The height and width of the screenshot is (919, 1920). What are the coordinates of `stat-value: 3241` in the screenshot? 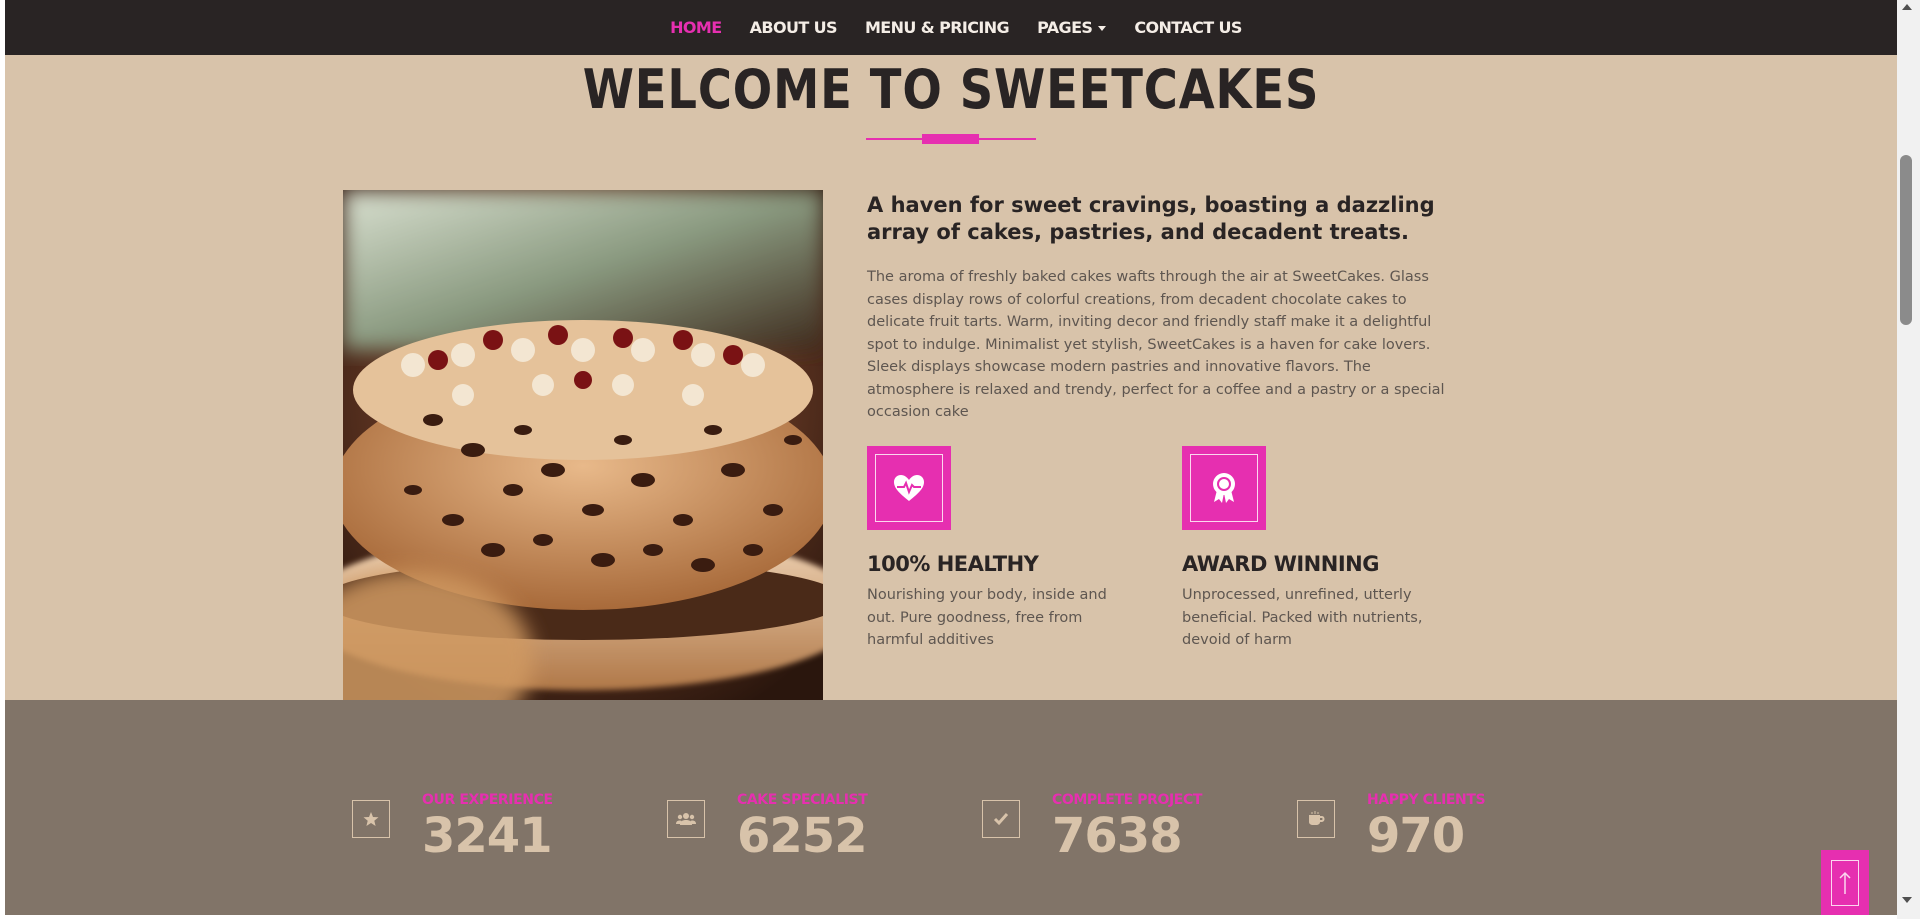 It's located at (487, 836).